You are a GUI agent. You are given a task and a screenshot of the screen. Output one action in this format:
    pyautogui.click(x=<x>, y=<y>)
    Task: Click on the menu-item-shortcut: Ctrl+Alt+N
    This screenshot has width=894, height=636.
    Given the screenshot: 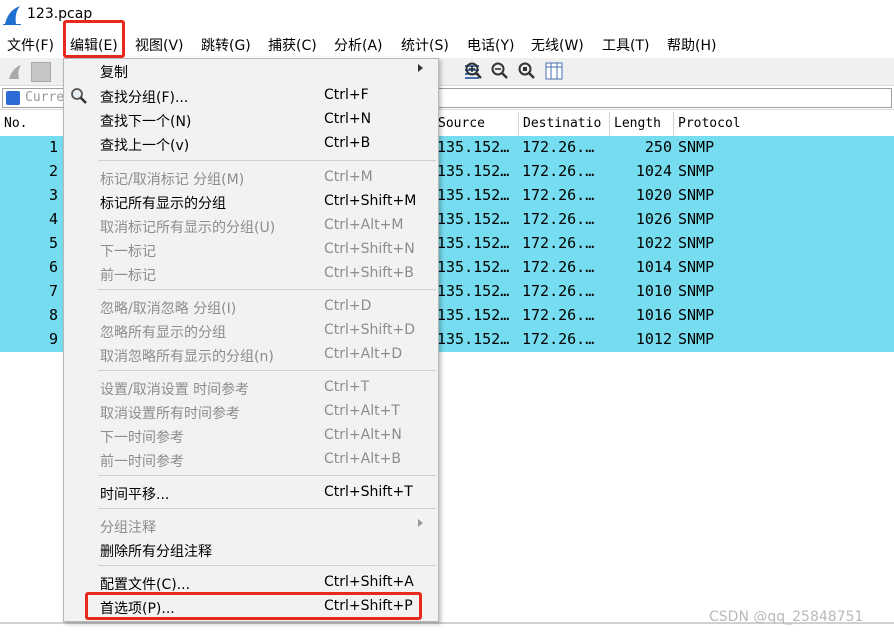 What is the action you would take?
    pyautogui.click(x=363, y=435)
    